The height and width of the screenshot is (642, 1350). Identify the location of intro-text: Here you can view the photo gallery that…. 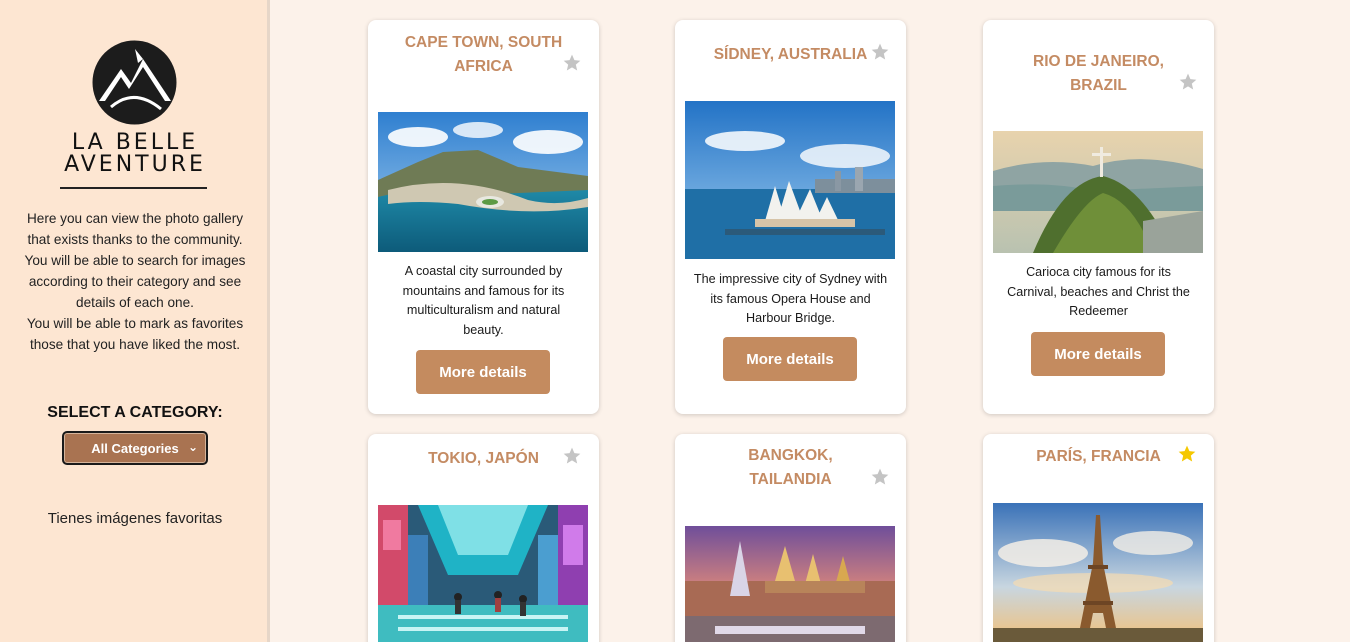
(135, 281).